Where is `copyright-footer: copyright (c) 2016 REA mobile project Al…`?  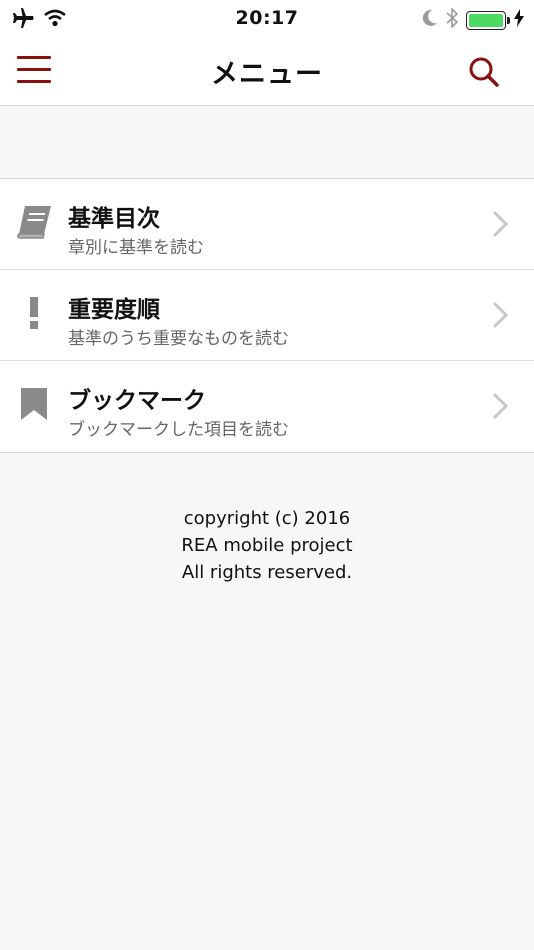 copyright-footer: copyright (c) 2016 REA mobile project Al… is located at coordinates (267, 545).